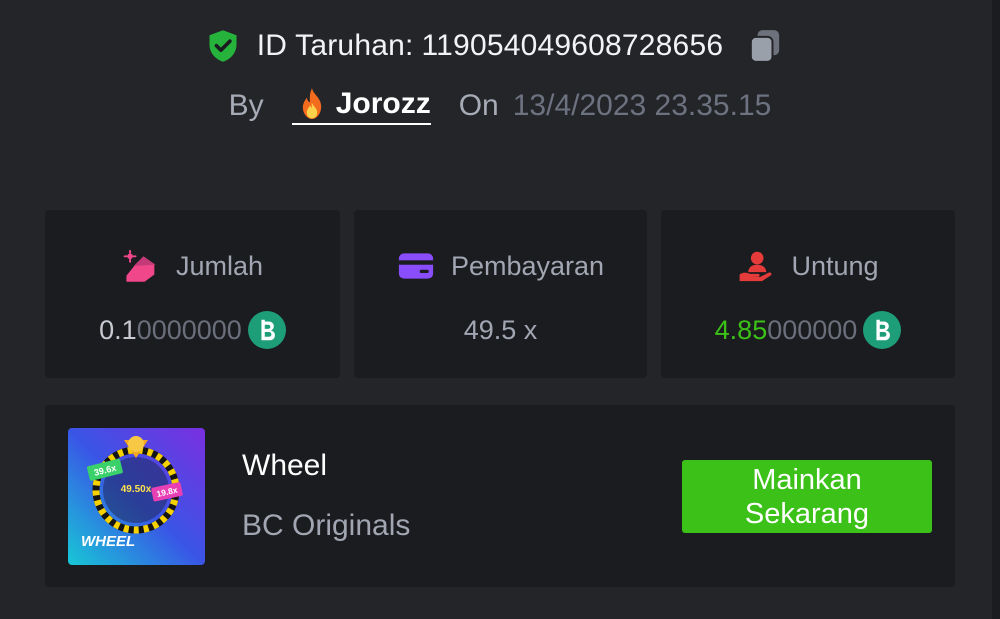 This screenshot has height=619, width=1000. What do you see at coordinates (808, 294) in the screenshot?
I see `profit-card: Untung 4.85 000000` at bounding box center [808, 294].